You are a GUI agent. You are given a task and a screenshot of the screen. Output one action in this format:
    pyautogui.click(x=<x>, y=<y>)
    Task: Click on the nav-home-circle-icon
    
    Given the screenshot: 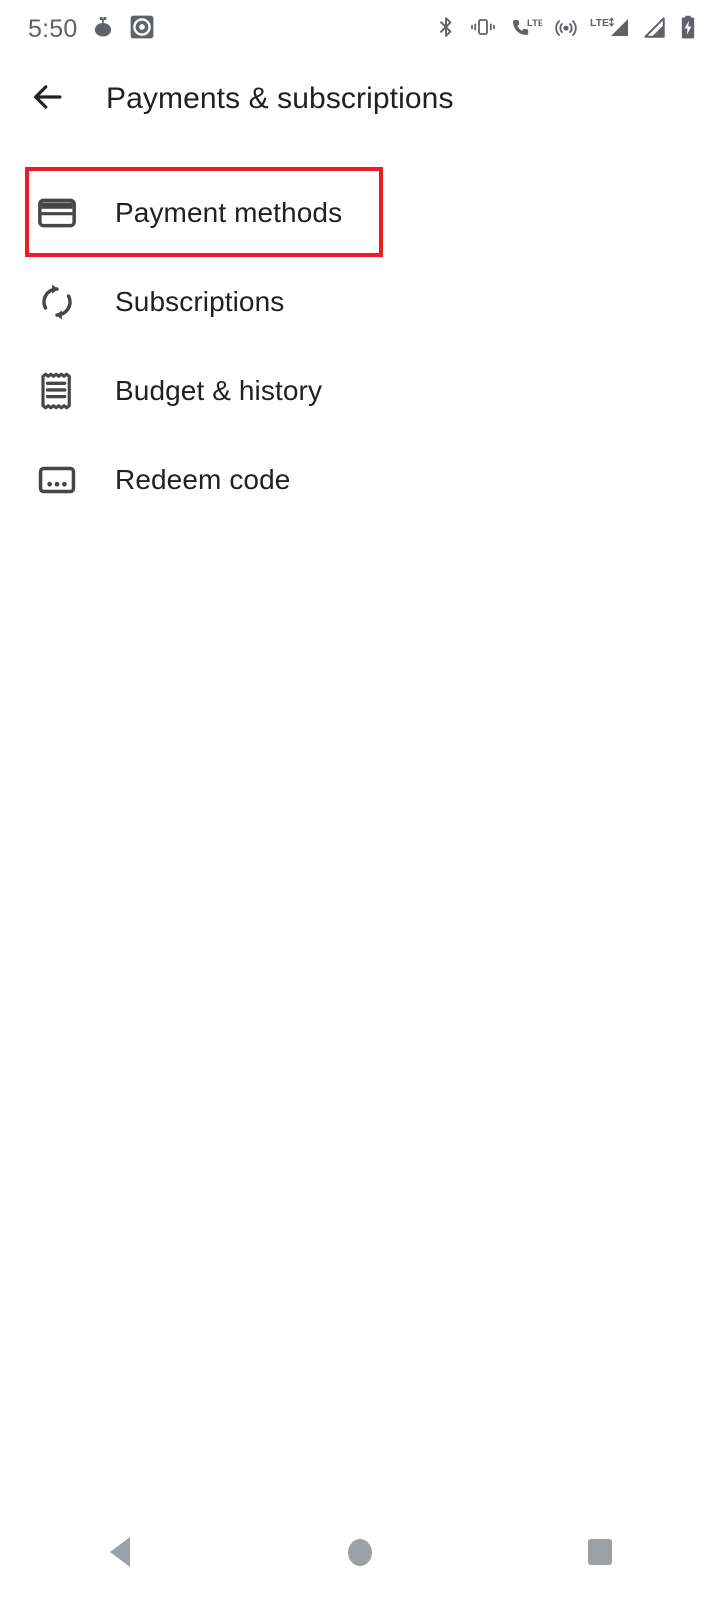 What is the action you would take?
    pyautogui.click(x=360, y=1552)
    